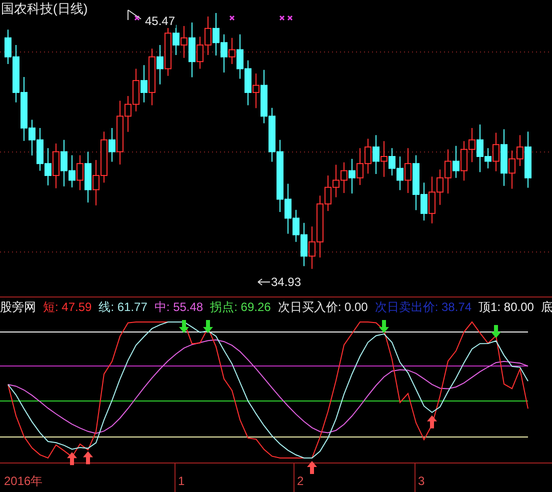 The width and height of the screenshot is (552, 492). Describe the element at coordinates (300, 481) in the screenshot. I see `axis-label: 2` at that location.